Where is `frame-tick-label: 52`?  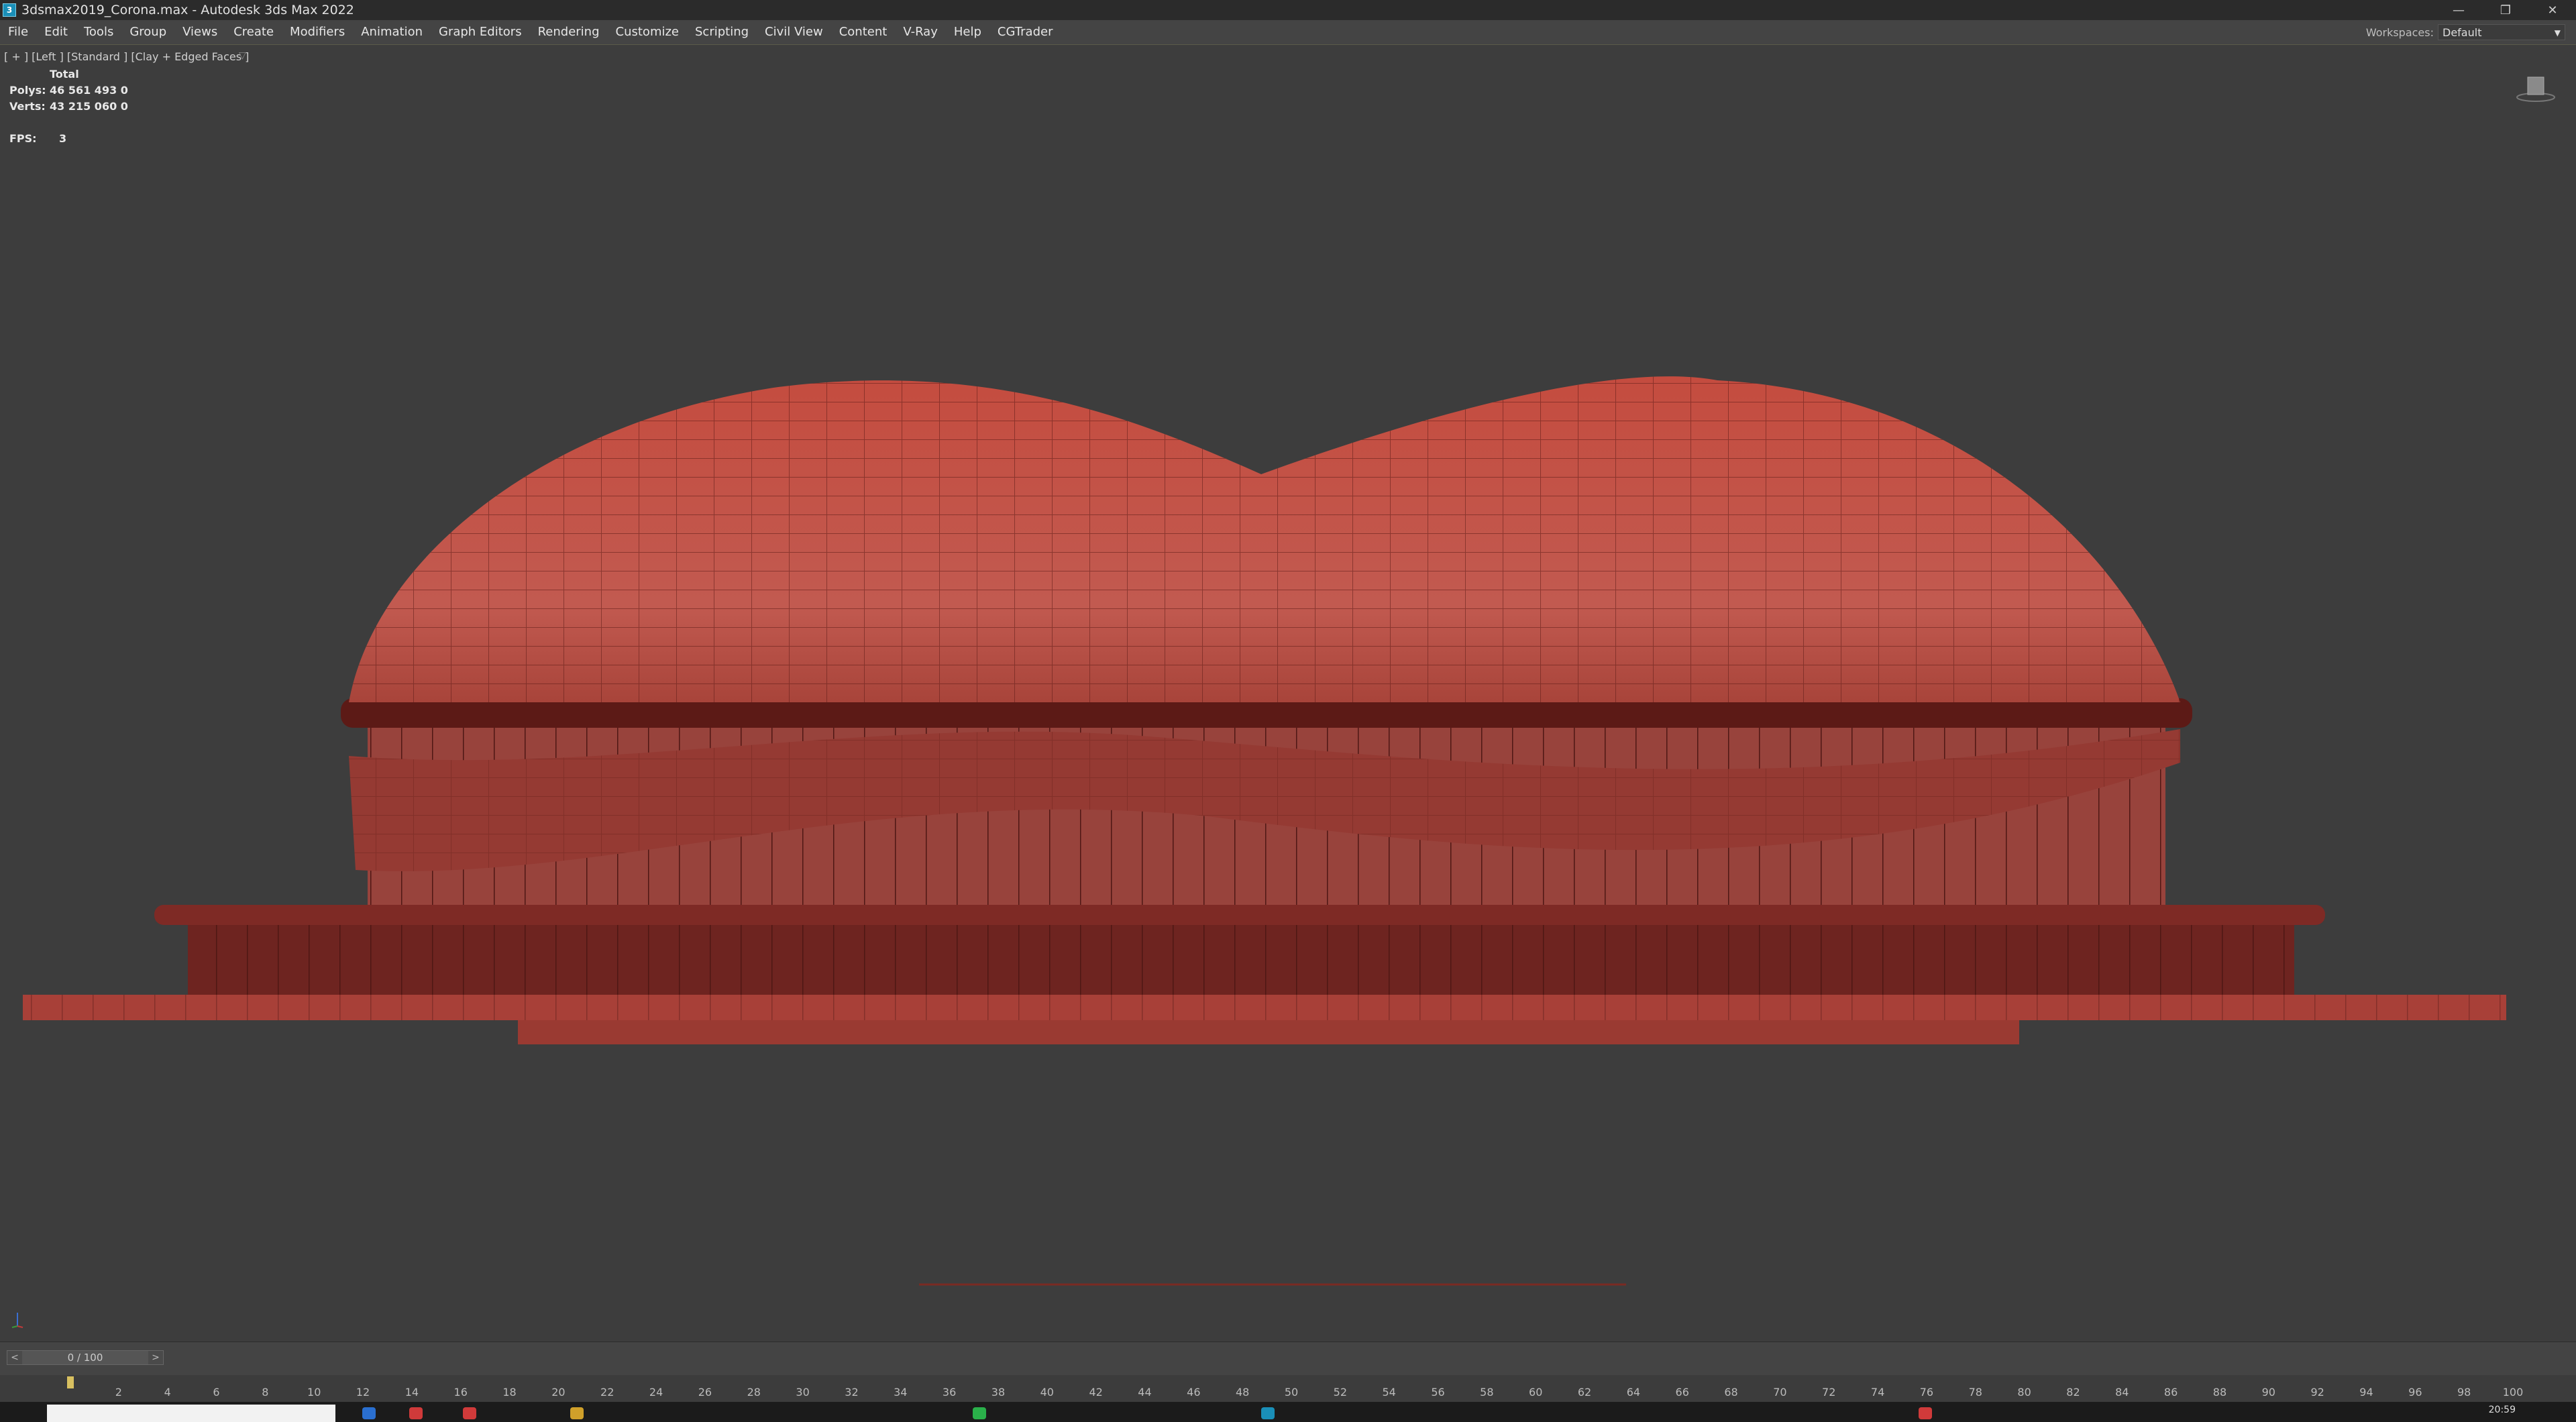
frame-tick-label: 52 is located at coordinates (1340, 1393).